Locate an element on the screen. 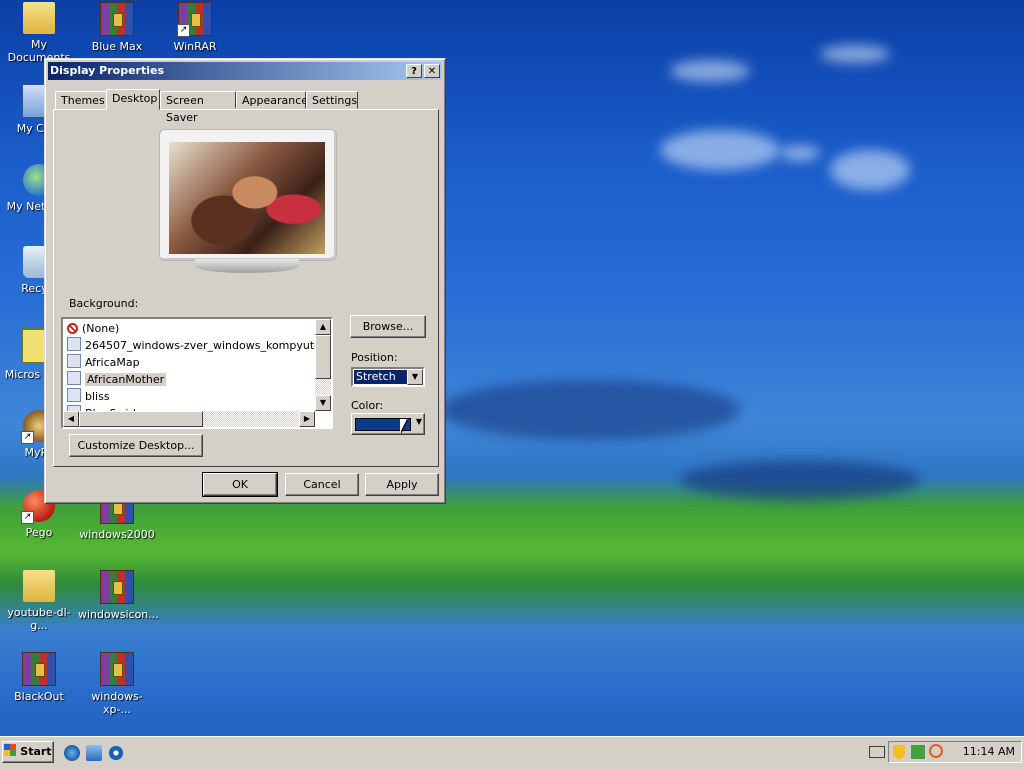 The image size is (1024, 769). tab-desktop: Desktop is located at coordinates (133, 99).